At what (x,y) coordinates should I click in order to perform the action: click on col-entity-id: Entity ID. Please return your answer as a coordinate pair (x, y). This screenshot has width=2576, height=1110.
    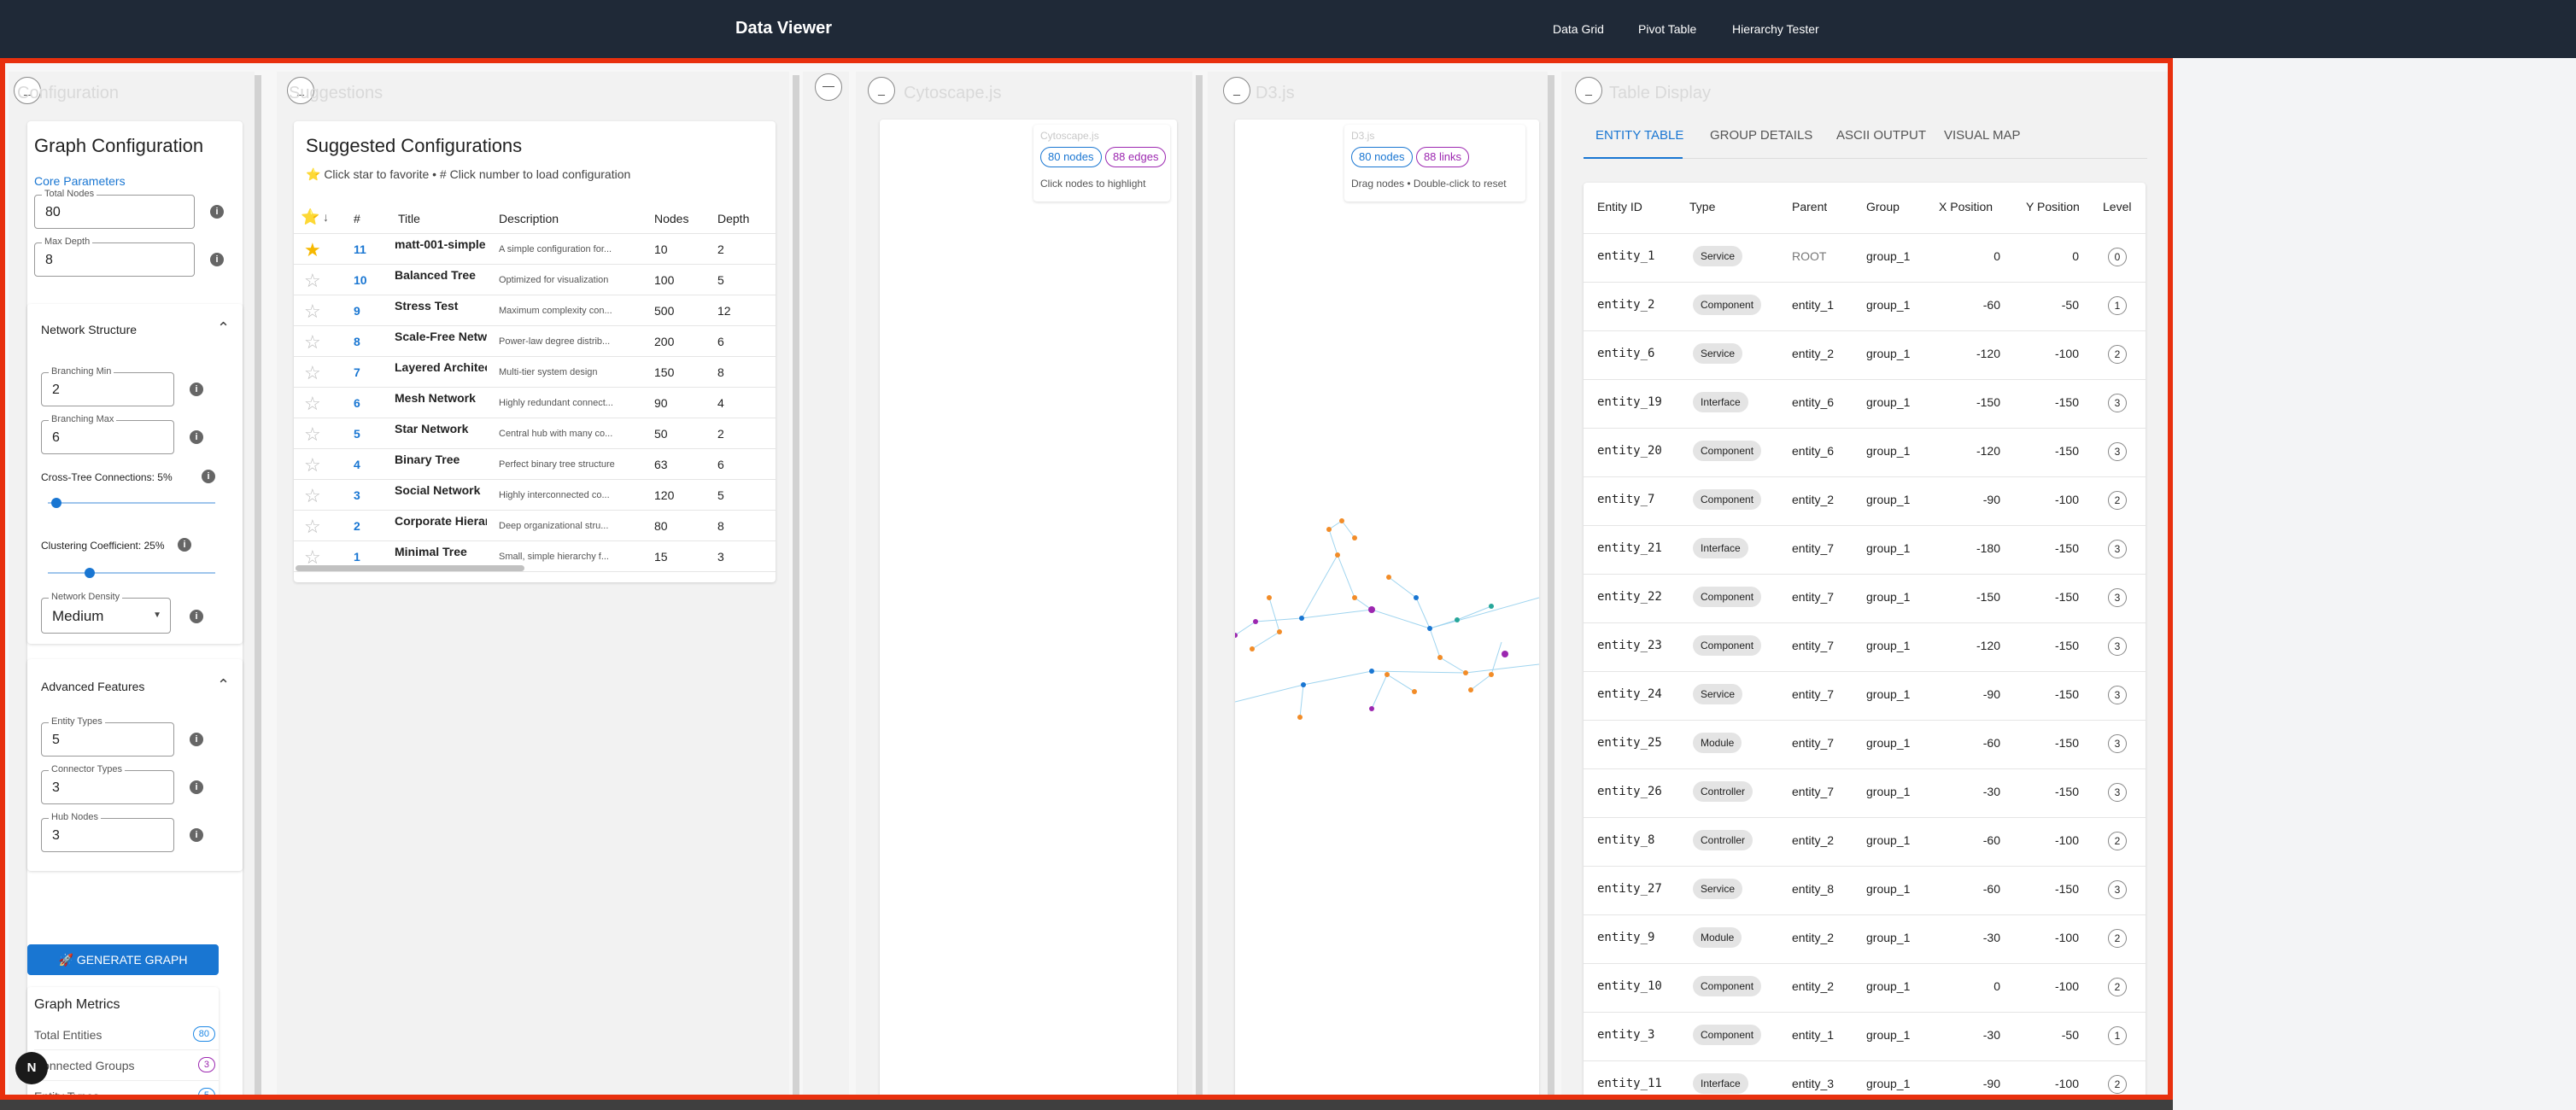
    Looking at the image, I should click on (1619, 206).